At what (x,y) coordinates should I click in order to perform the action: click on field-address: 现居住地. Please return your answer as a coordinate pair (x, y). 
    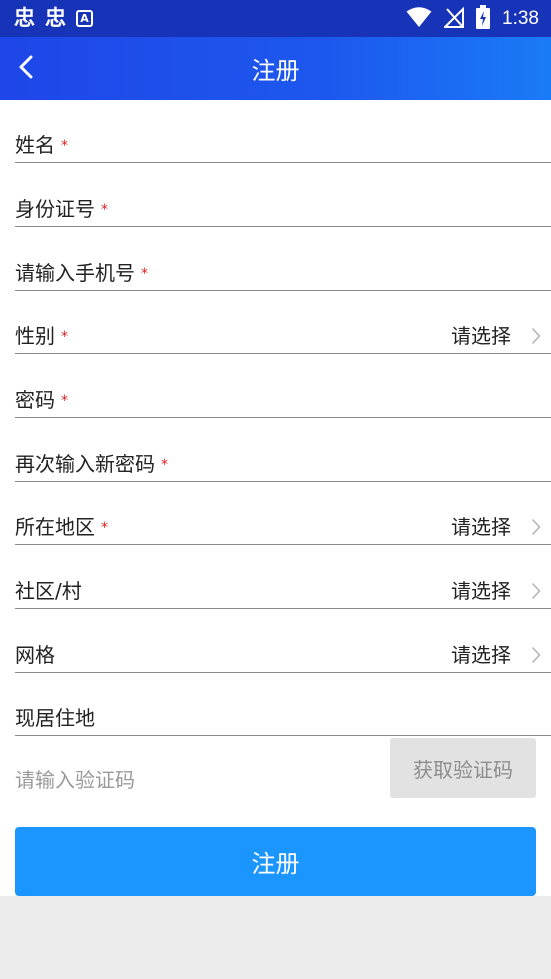
    Looking at the image, I should click on (283, 704).